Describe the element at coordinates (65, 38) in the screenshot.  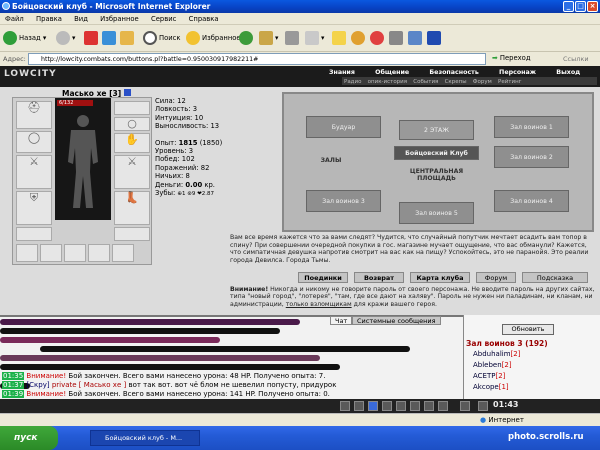
I see `forward-button: ▾` at that location.